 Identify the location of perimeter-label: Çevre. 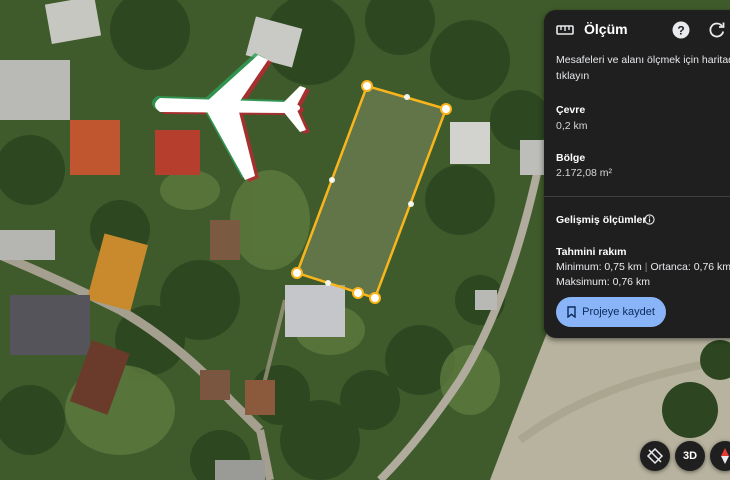
(571, 110).